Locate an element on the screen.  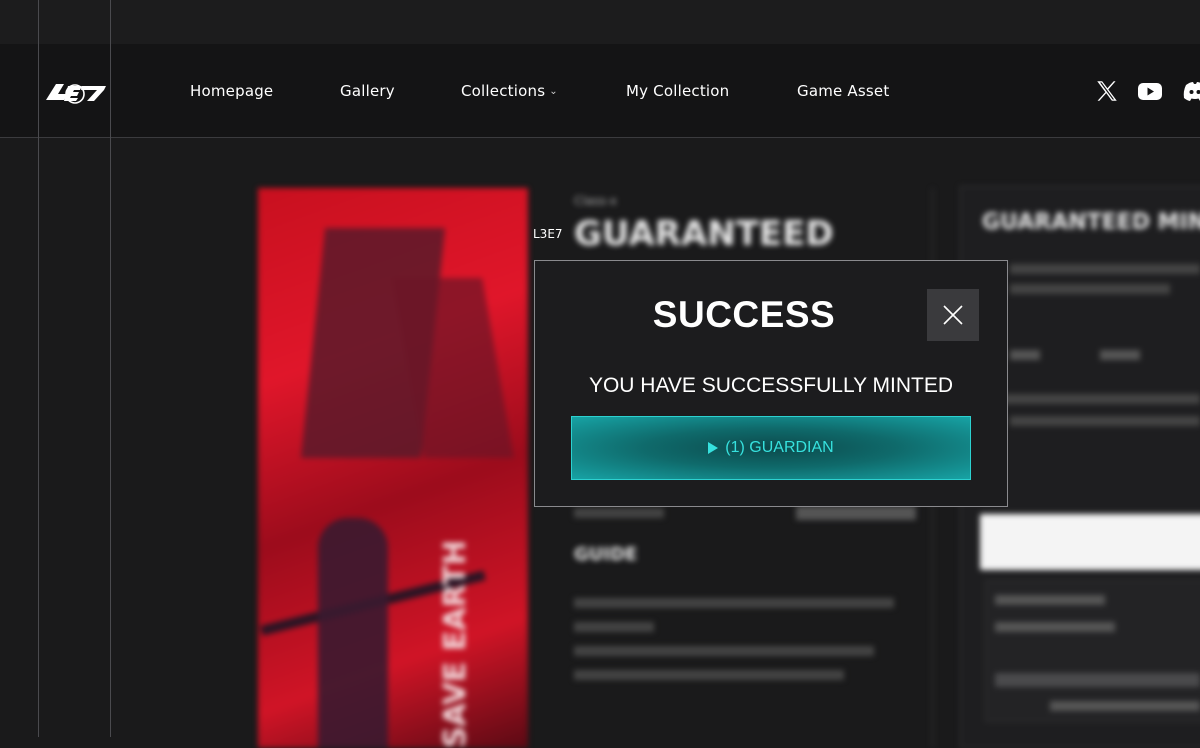
x-icon is located at coordinates (1107, 91).